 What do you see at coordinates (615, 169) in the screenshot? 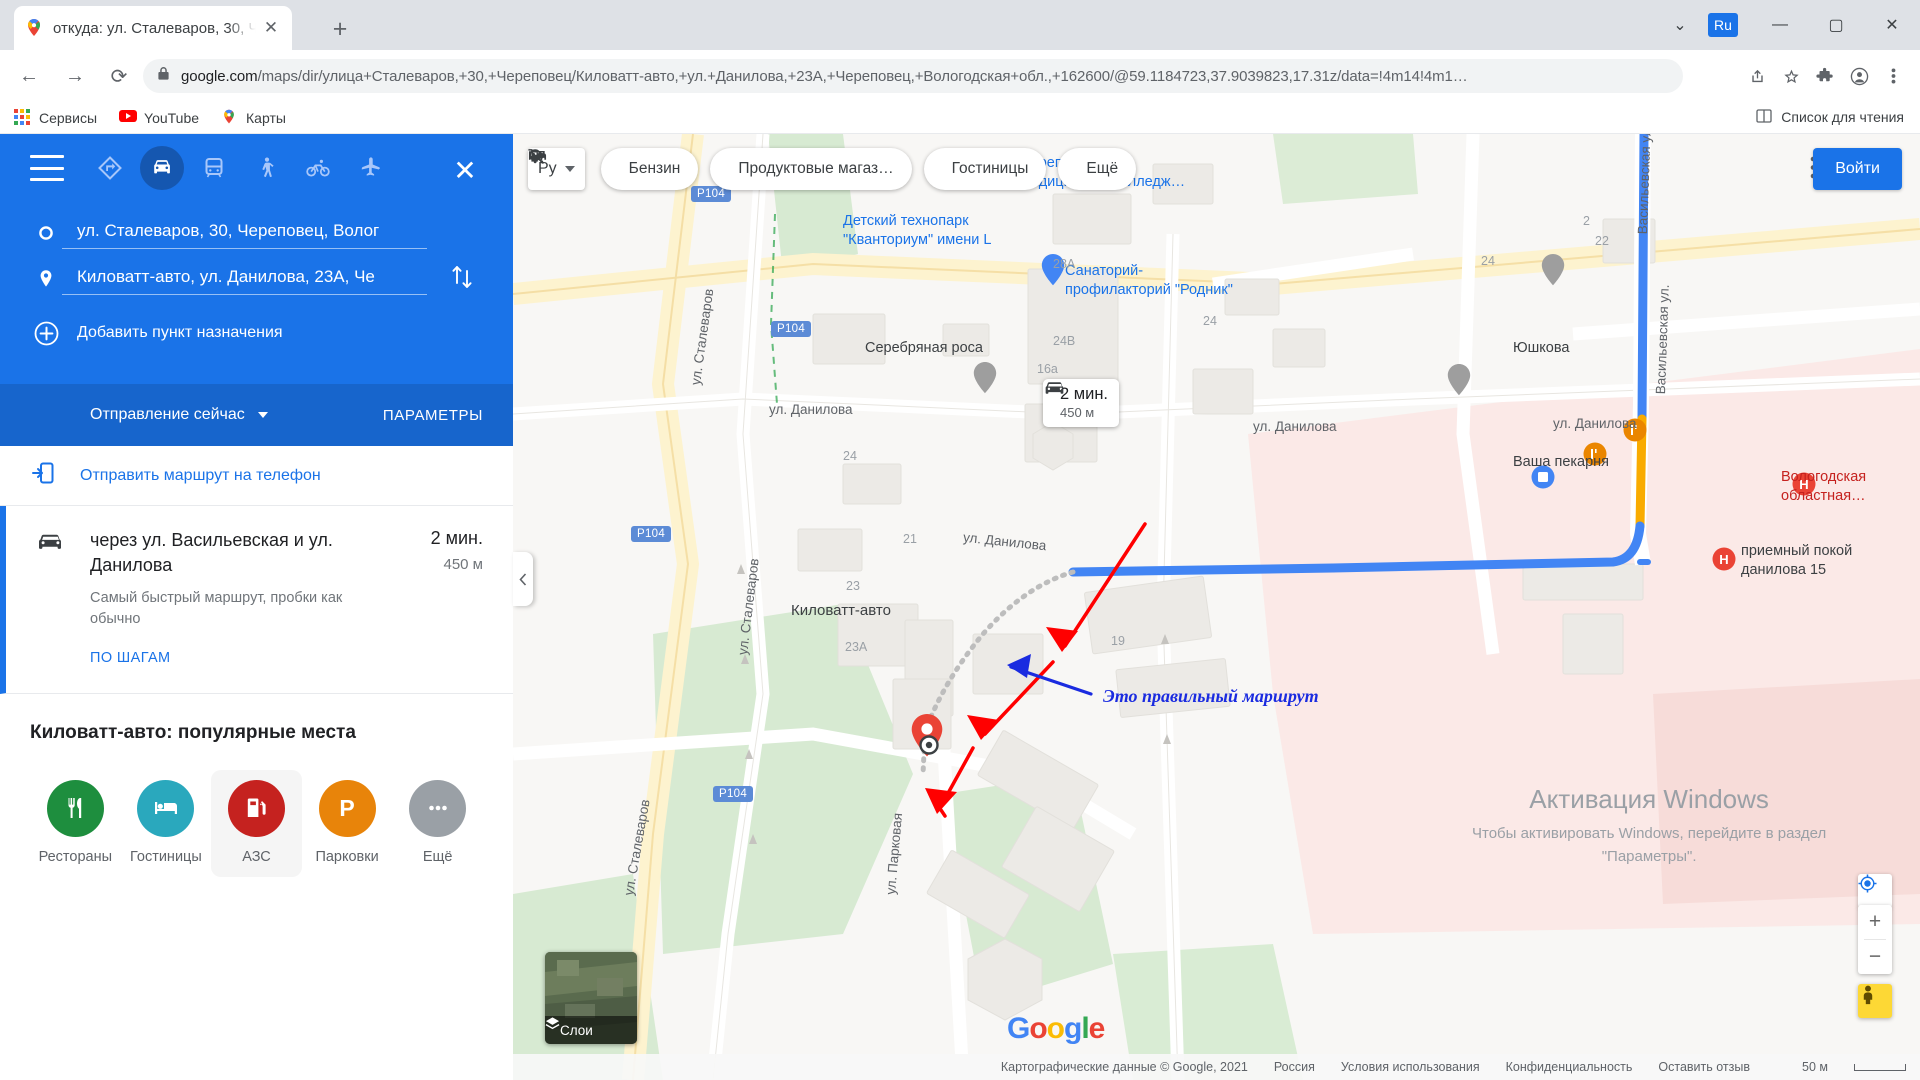
I see `chip-gas: Бензин` at bounding box center [615, 169].